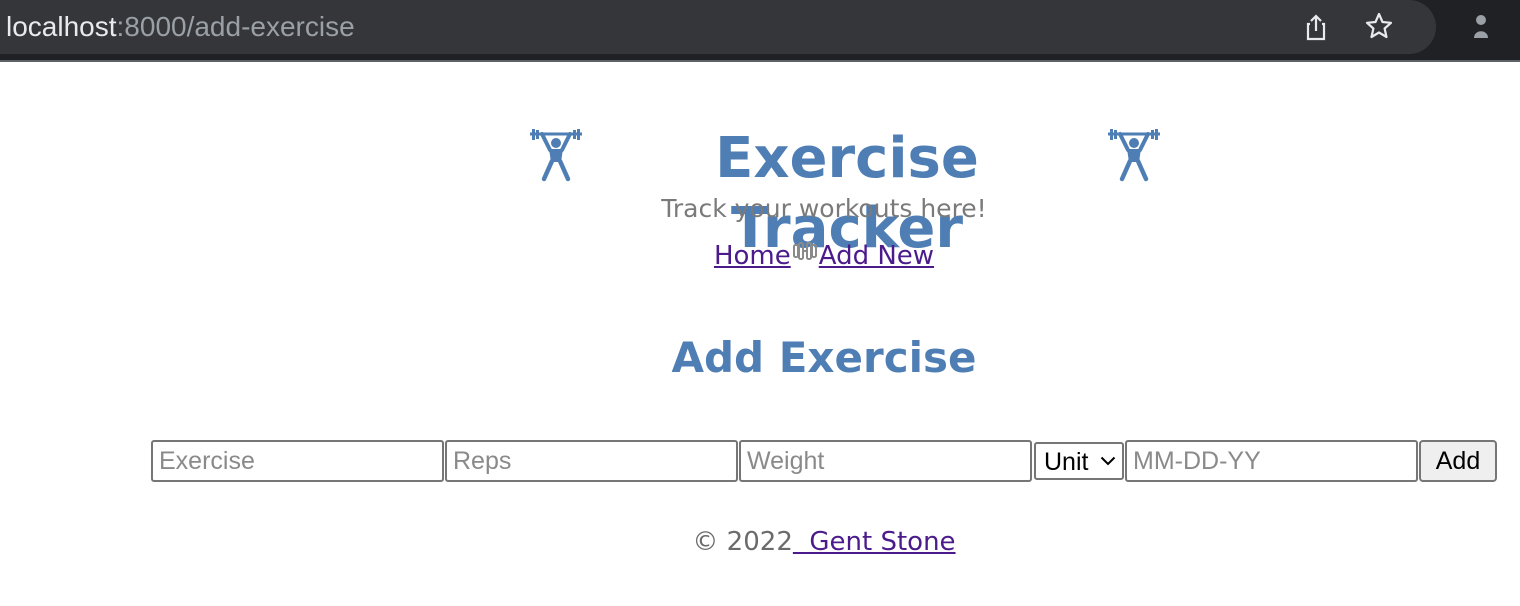 This screenshot has width=1520, height=606. I want to click on title-row: Exercise Tracker, so click(846, 192).